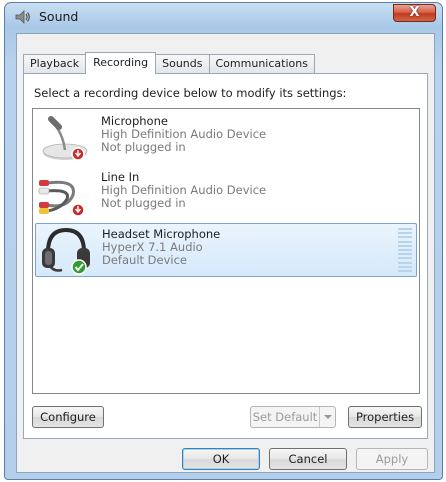 Image resolution: width=446 pixels, height=482 pixels. What do you see at coordinates (161, 234) in the screenshot?
I see `device-name: Headset Microphone` at bounding box center [161, 234].